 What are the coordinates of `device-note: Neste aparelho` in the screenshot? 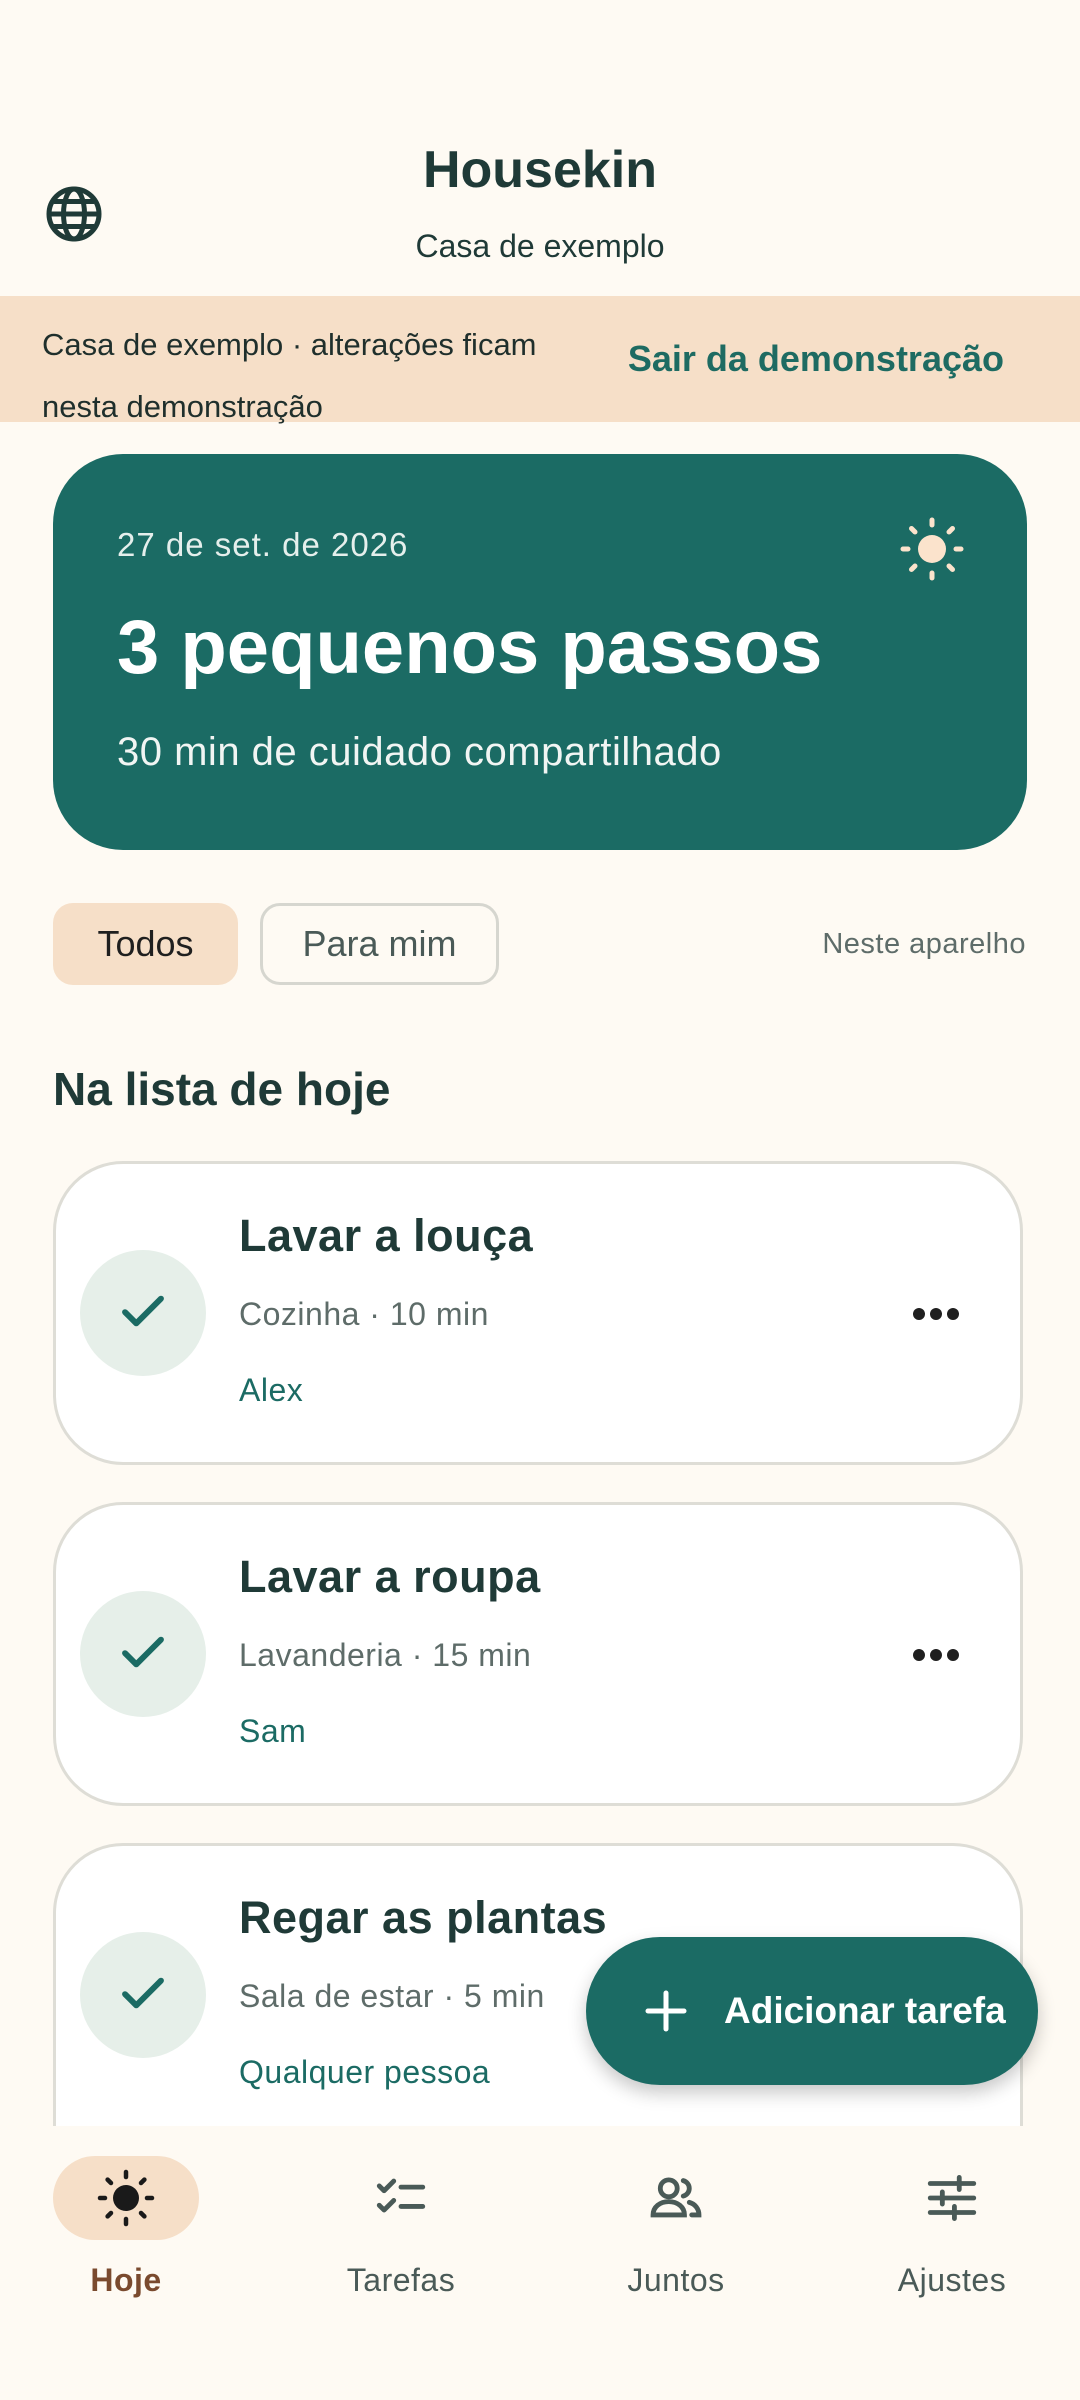 It's located at (924, 944).